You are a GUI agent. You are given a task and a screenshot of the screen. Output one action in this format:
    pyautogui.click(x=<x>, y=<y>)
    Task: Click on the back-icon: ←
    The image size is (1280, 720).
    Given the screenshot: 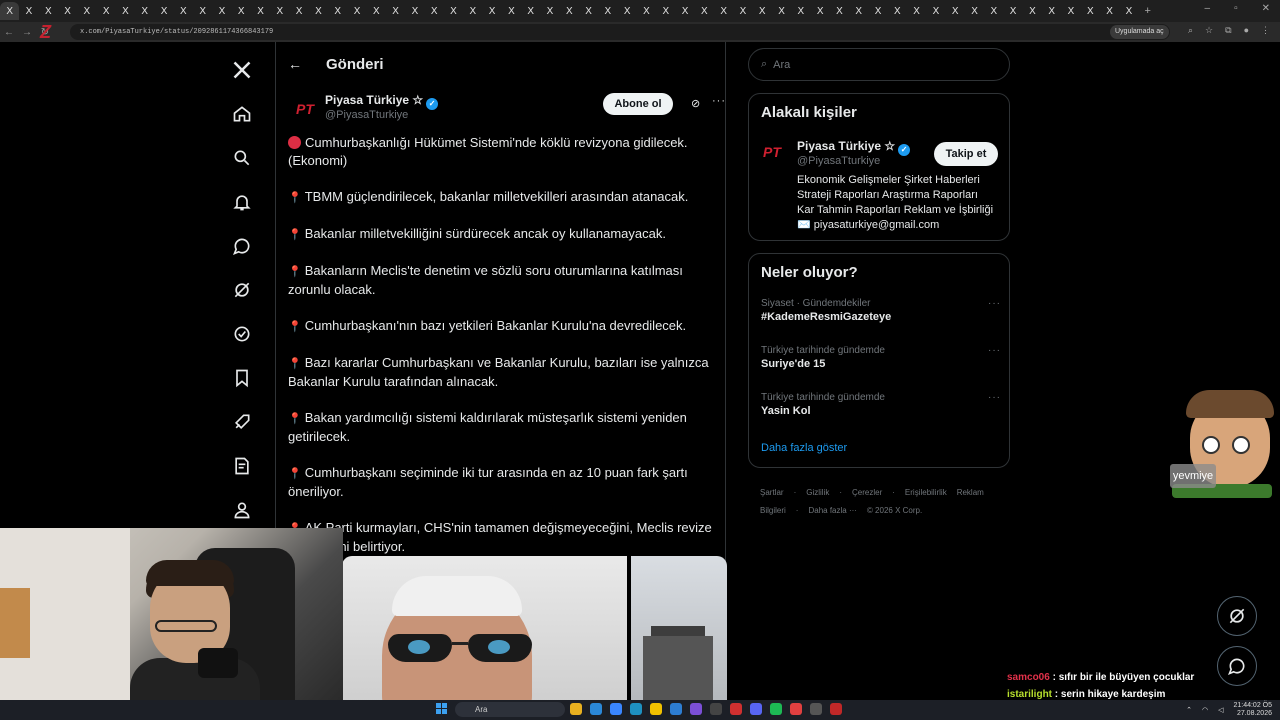 What is the action you would take?
    pyautogui.click(x=9, y=32)
    